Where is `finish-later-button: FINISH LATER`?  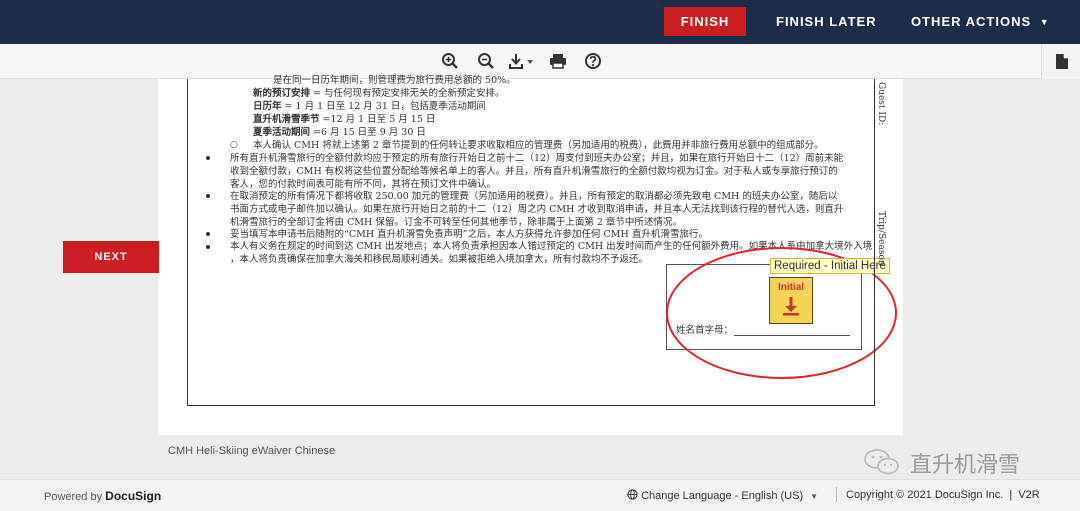 finish-later-button: FINISH LATER is located at coordinates (826, 21).